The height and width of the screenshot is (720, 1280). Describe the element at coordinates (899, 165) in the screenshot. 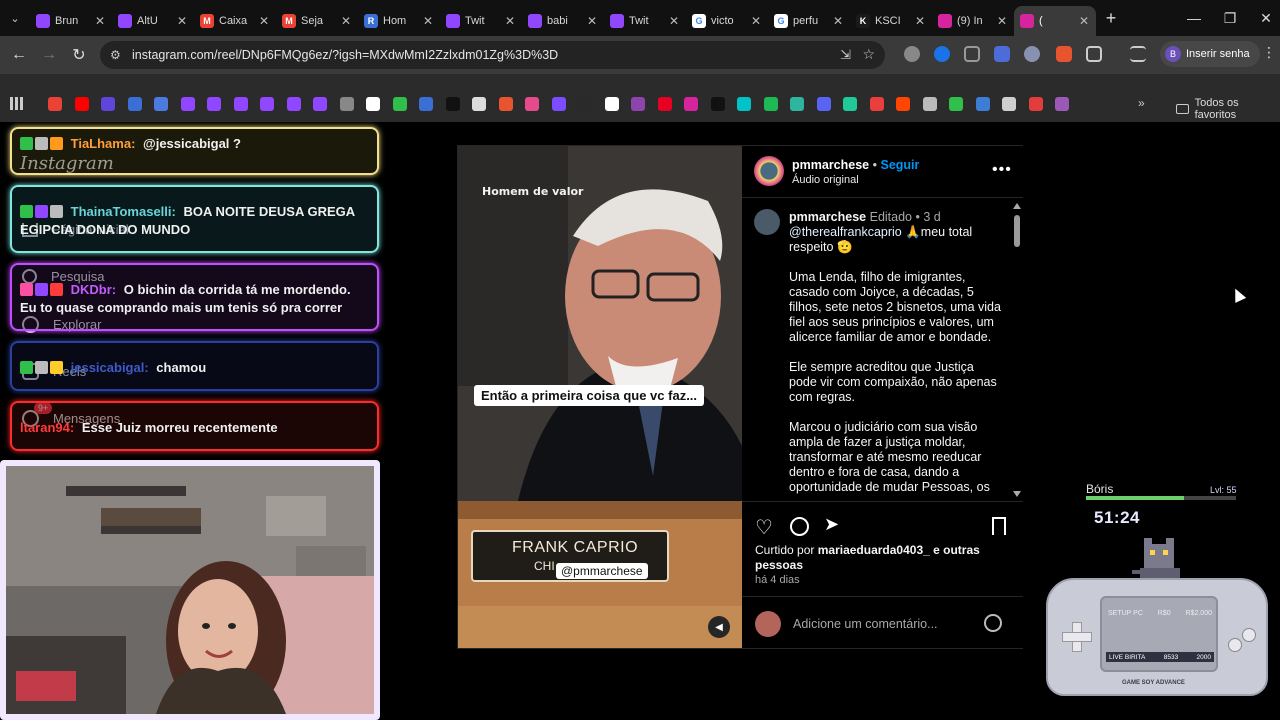

I see `follow-button: Seguir` at that location.